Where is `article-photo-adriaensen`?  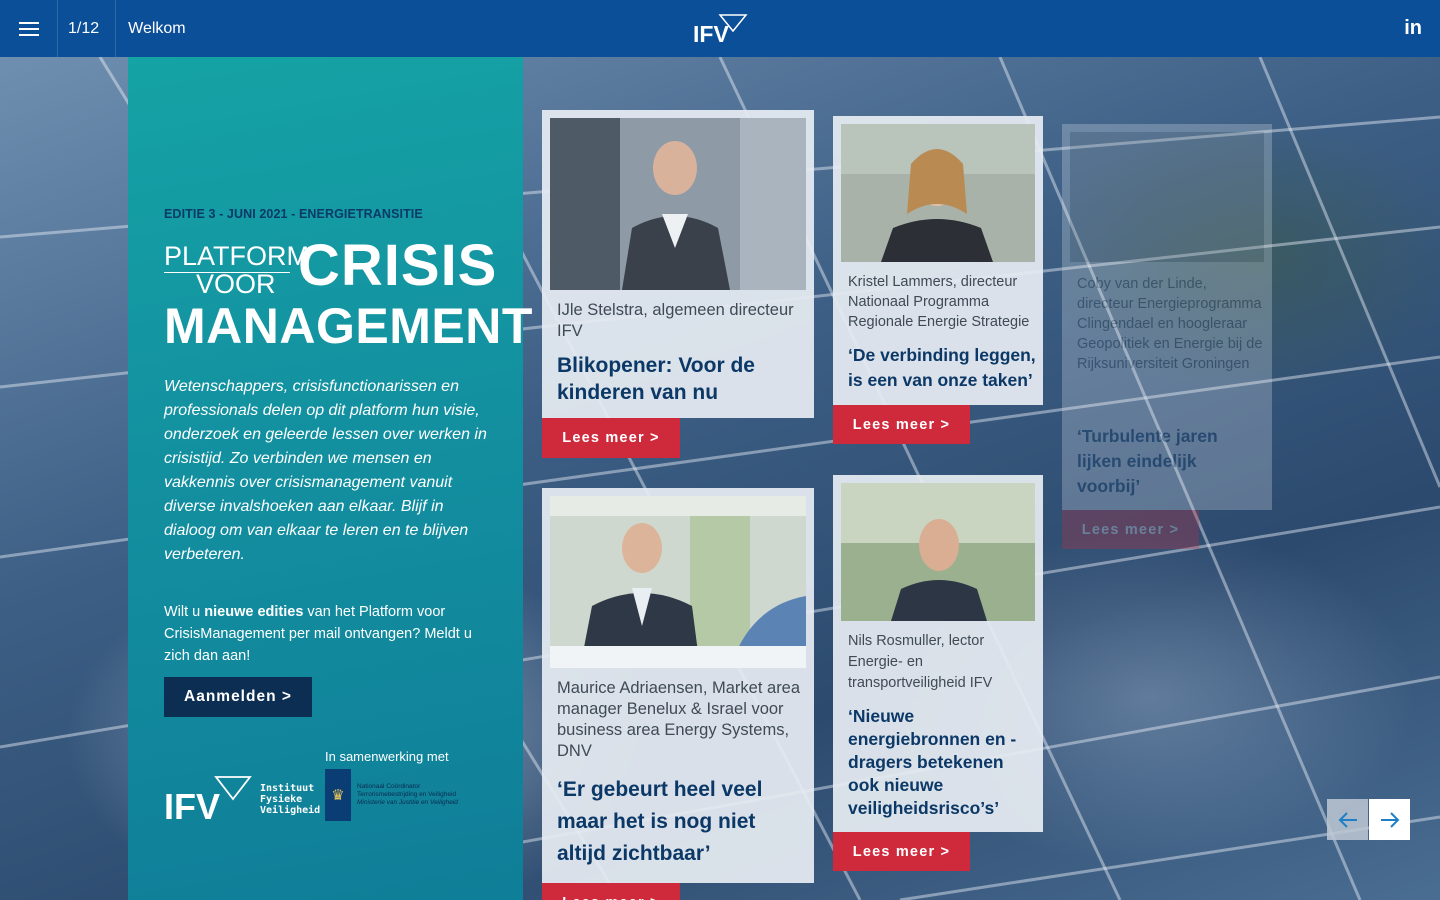
article-photo-adriaensen is located at coordinates (678, 582).